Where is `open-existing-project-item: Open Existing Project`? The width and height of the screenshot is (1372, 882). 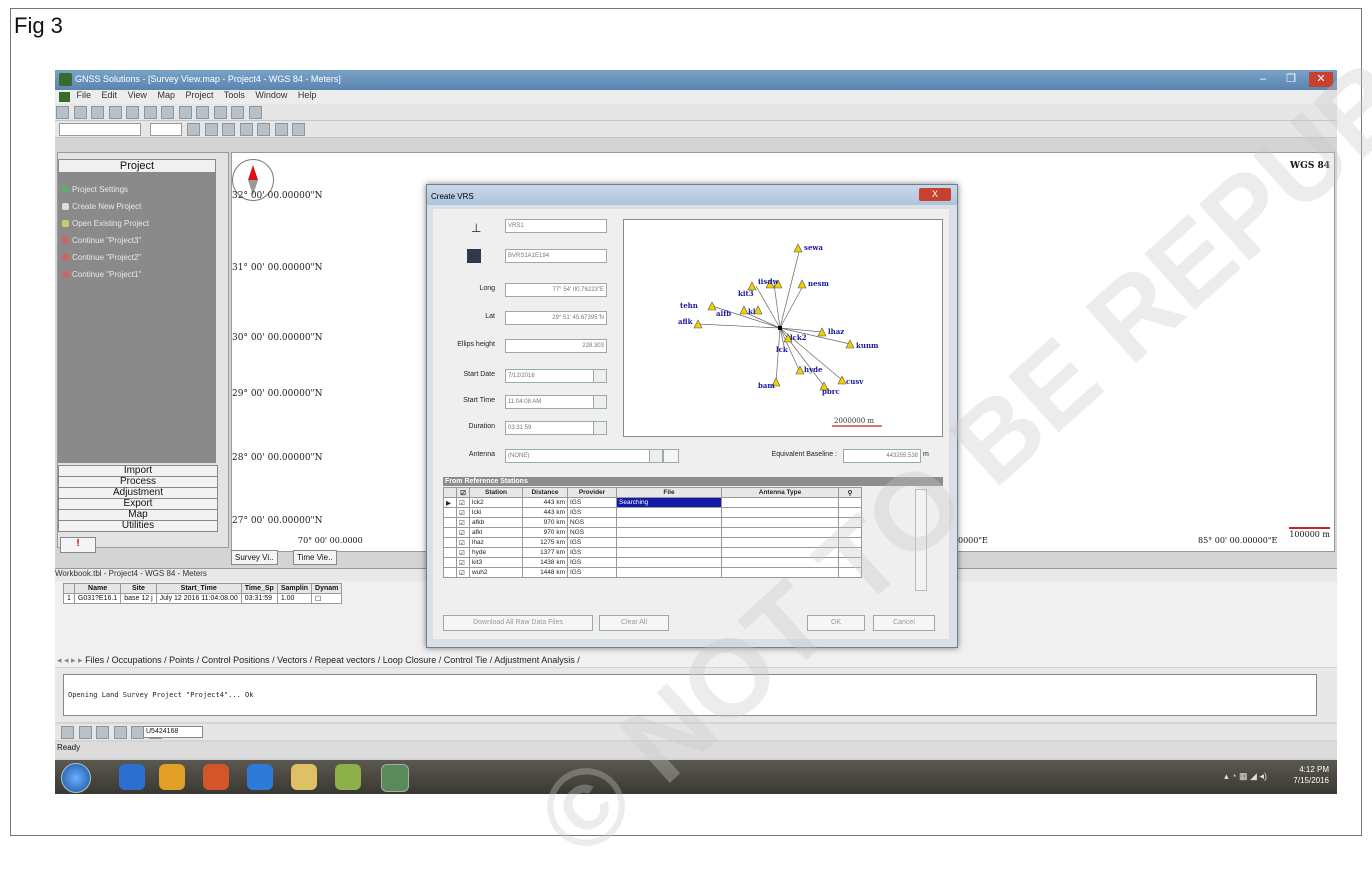 open-existing-project-item: Open Existing Project is located at coordinates (105, 223).